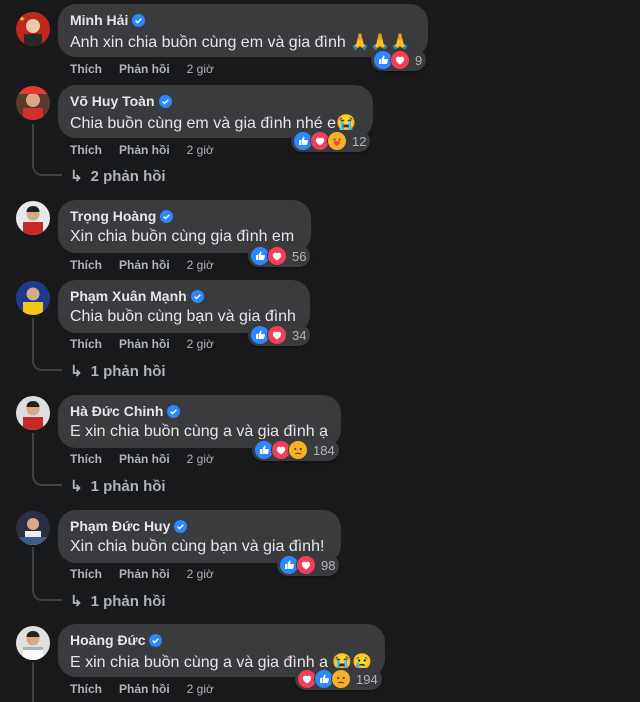 The width and height of the screenshot is (640, 702). Describe the element at coordinates (328, 565) in the screenshot. I see `reaction-count: 98` at that location.